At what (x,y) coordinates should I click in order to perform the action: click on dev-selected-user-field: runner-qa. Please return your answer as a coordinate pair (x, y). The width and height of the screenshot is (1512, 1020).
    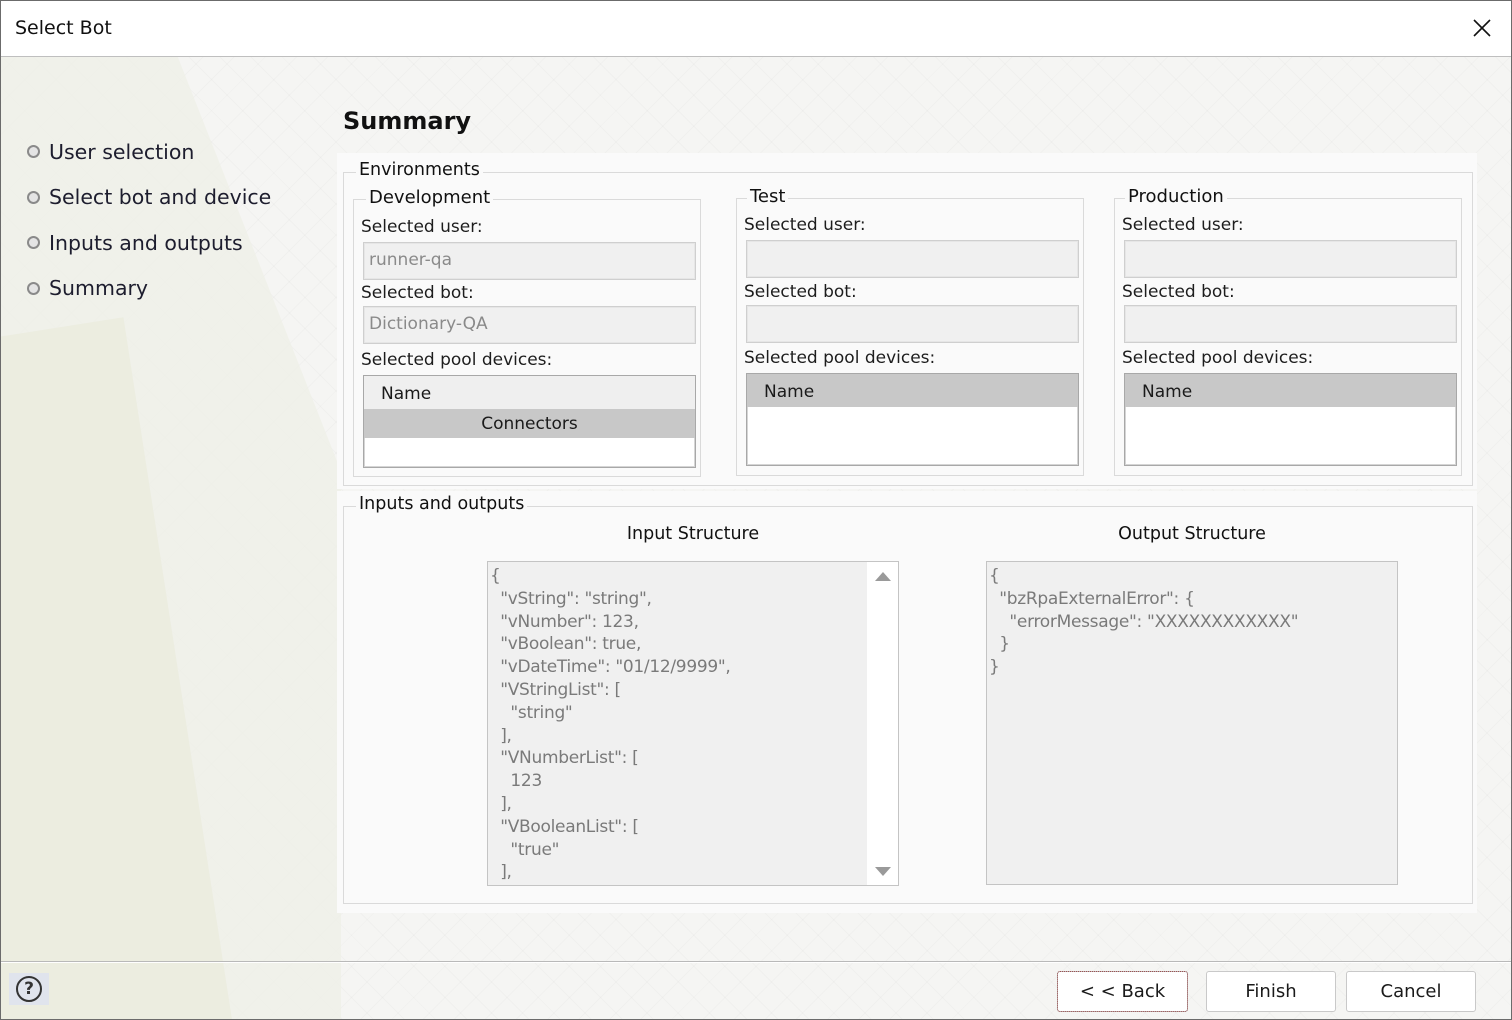
    Looking at the image, I should click on (529, 261).